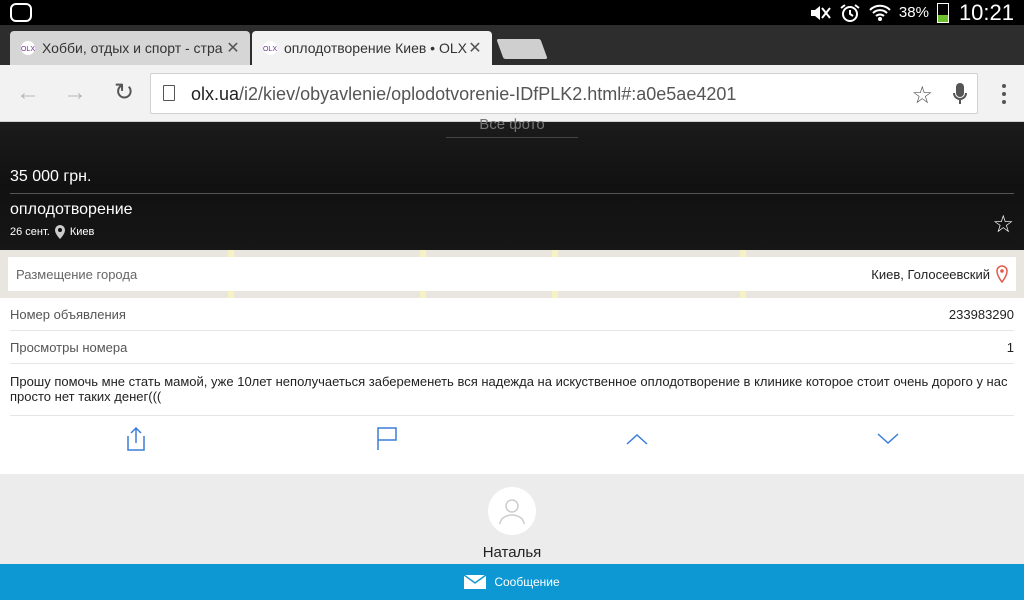  What do you see at coordinates (942, 12) in the screenshot?
I see `battery-icon` at bounding box center [942, 12].